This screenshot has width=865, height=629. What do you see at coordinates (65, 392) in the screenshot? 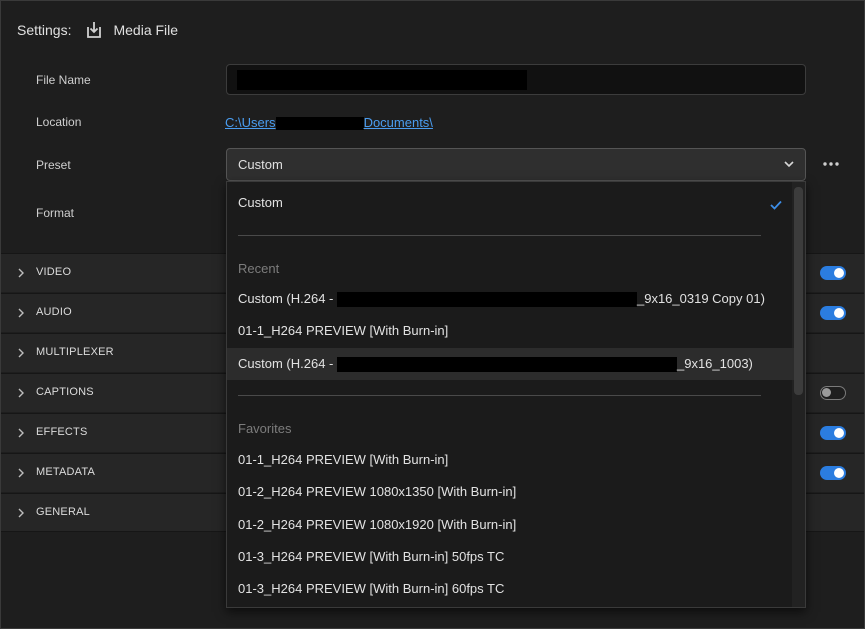
I see `section-label: CAPTIONS` at bounding box center [65, 392].